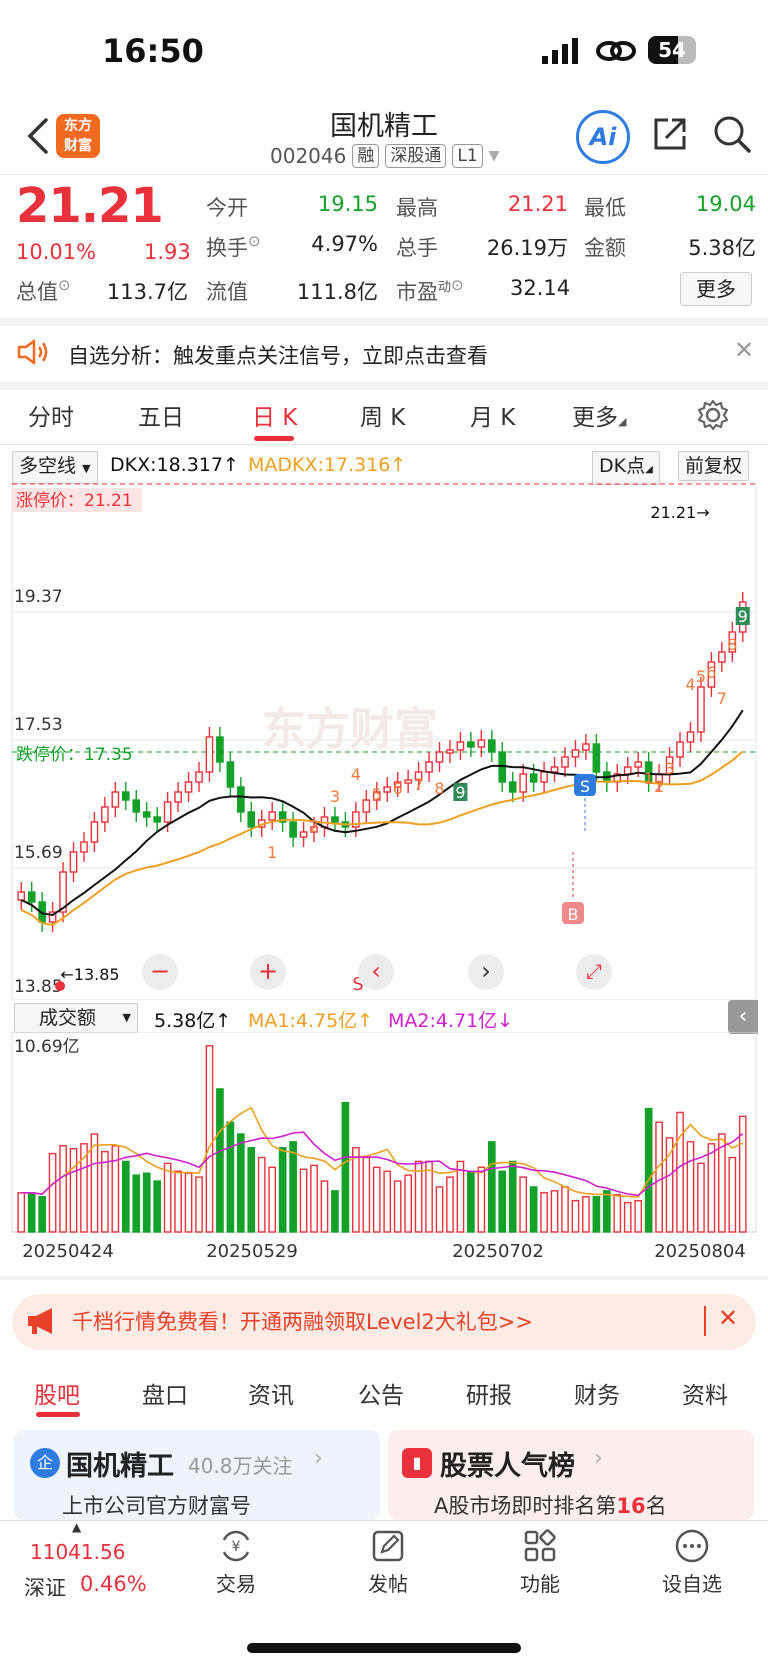  What do you see at coordinates (597, 1393) in the screenshot?
I see `tab-finance: 财务` at bounding box center [597, 1393].